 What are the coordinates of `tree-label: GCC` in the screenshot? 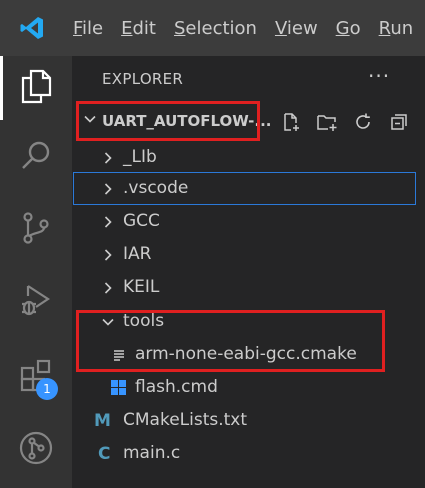 It's located at (141, 221).